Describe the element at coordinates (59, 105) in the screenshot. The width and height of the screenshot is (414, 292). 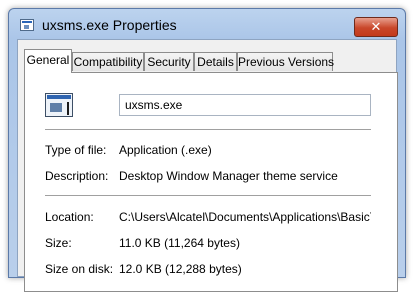
I see `application-icon` at that location.